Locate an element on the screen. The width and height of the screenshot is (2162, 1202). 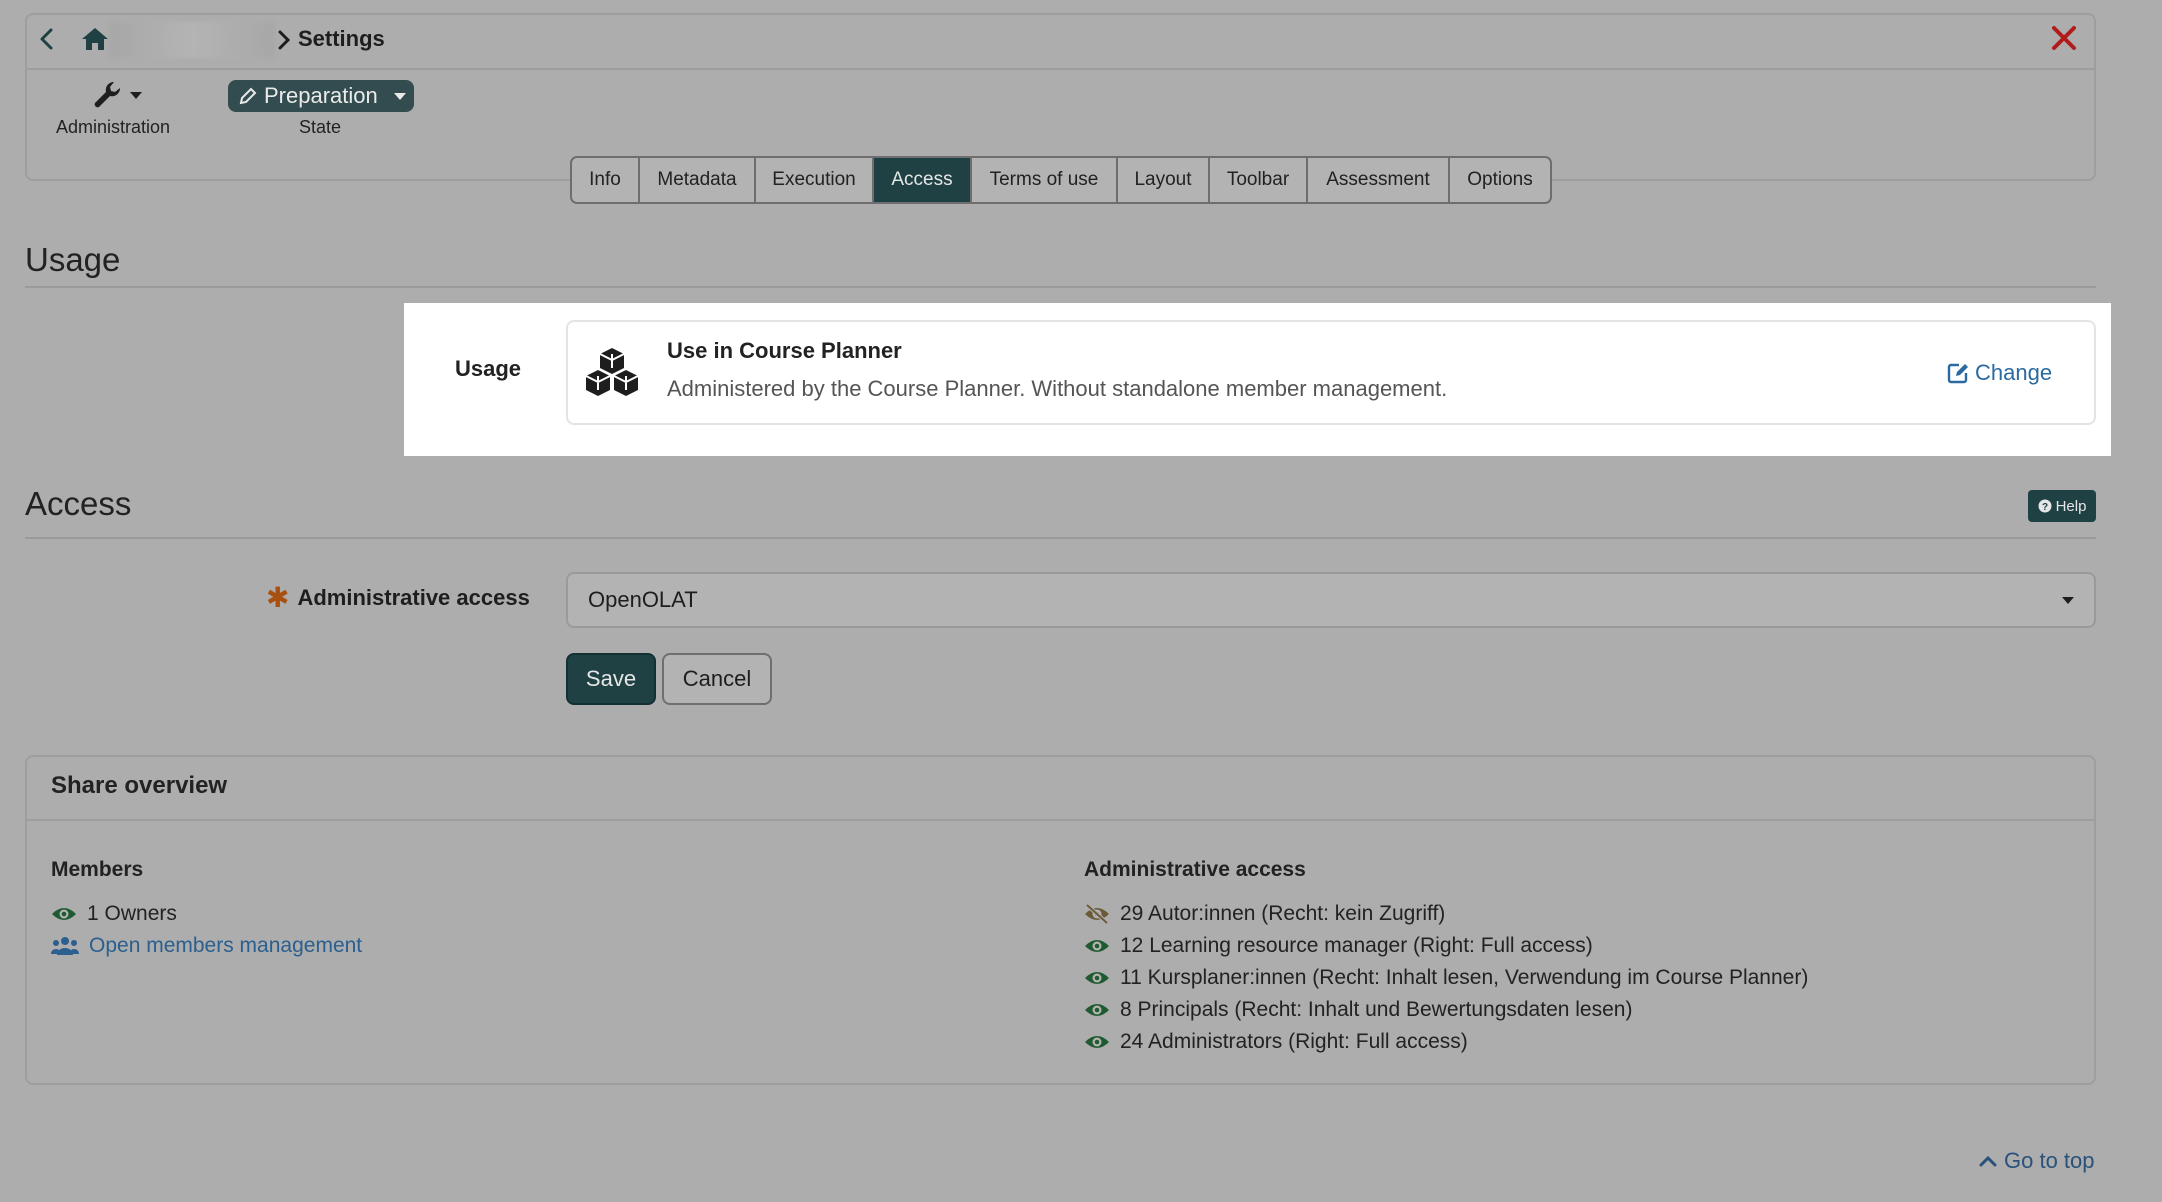
help-label: Help is located at coordinates (2071, 506).